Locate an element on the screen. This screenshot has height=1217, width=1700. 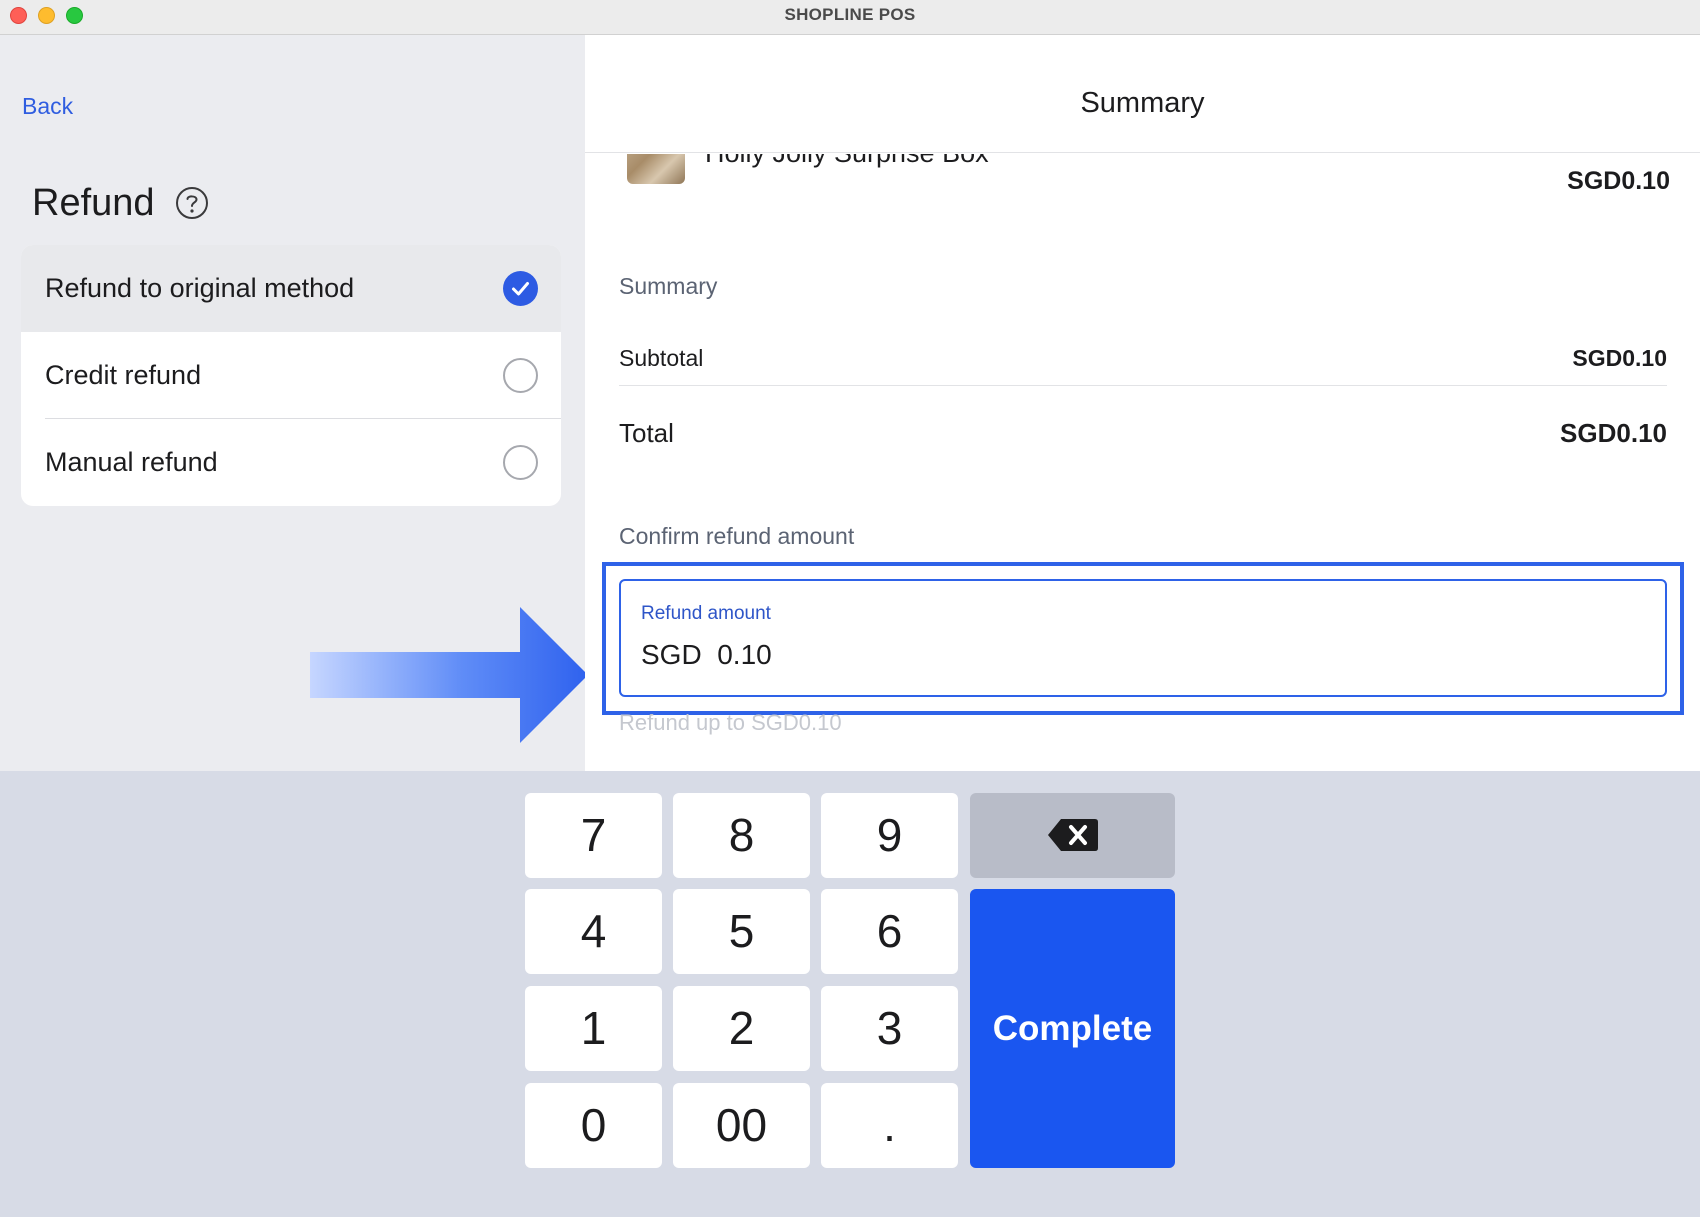
summary-section-label: Summary is located at coordinates (668, 286).